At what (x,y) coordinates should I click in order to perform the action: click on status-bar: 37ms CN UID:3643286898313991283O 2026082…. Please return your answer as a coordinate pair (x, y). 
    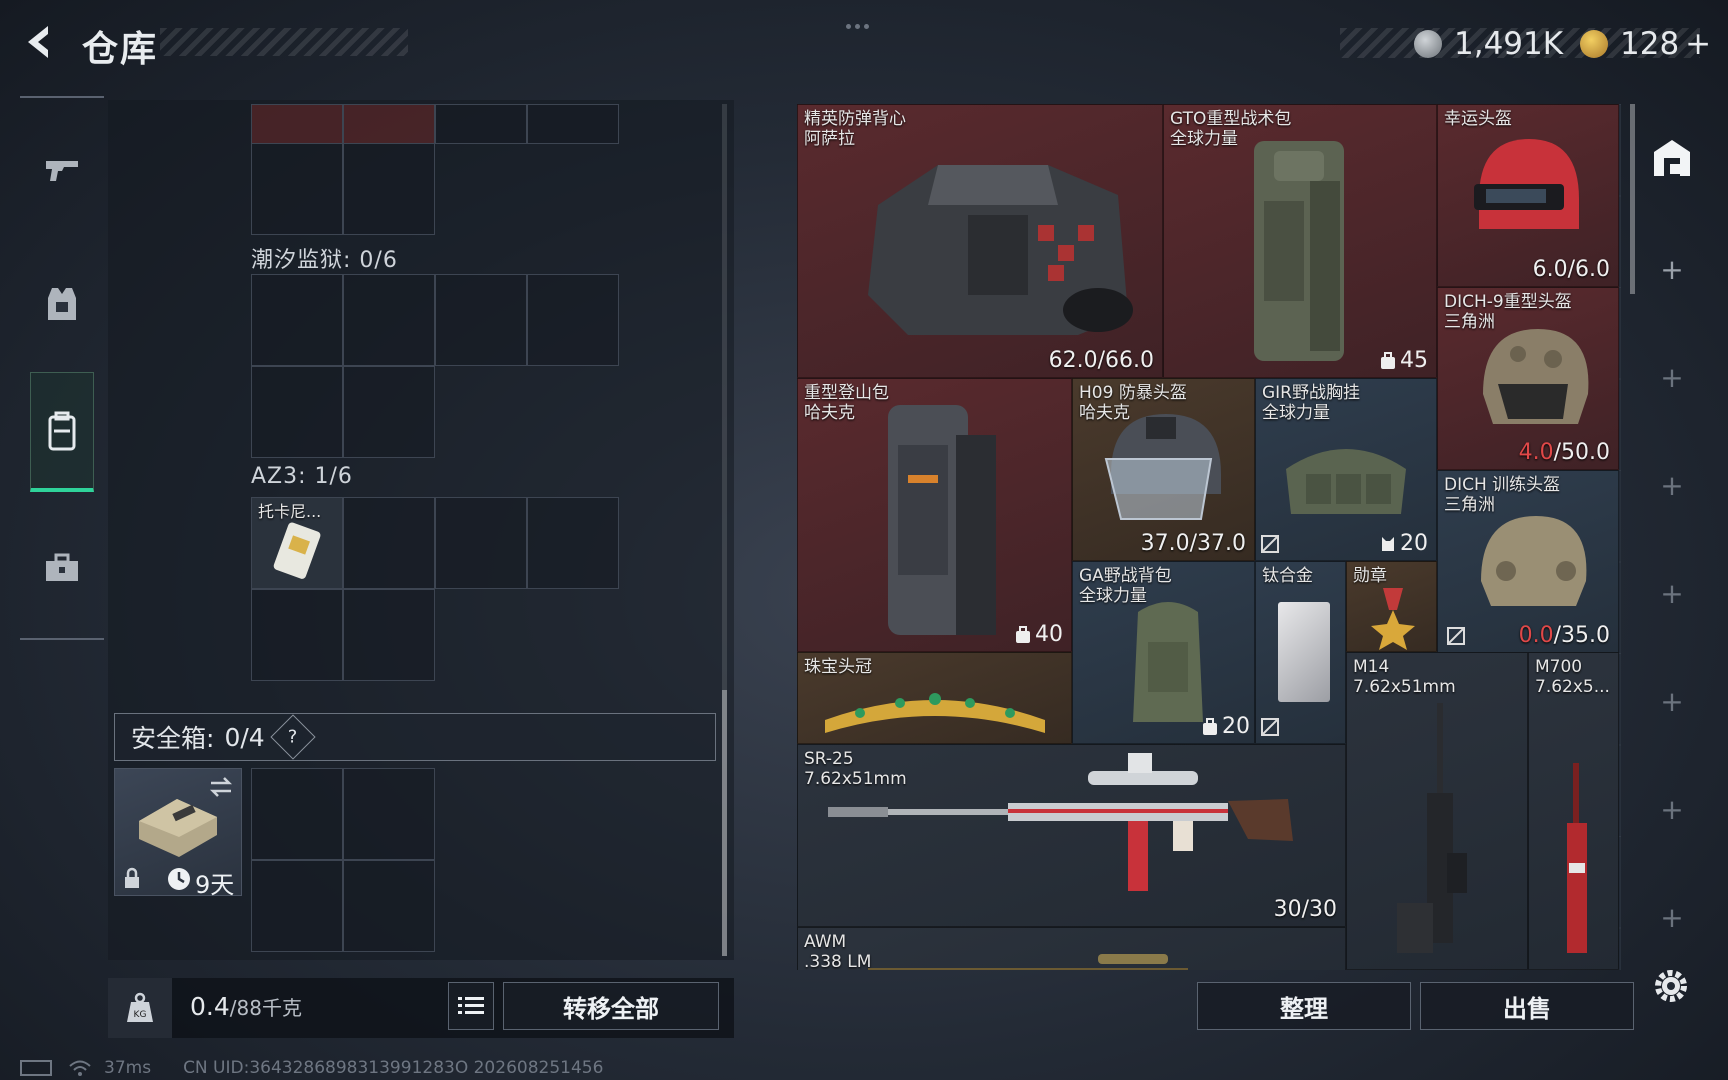
    Looking at the image, I should click on (311, 1068).